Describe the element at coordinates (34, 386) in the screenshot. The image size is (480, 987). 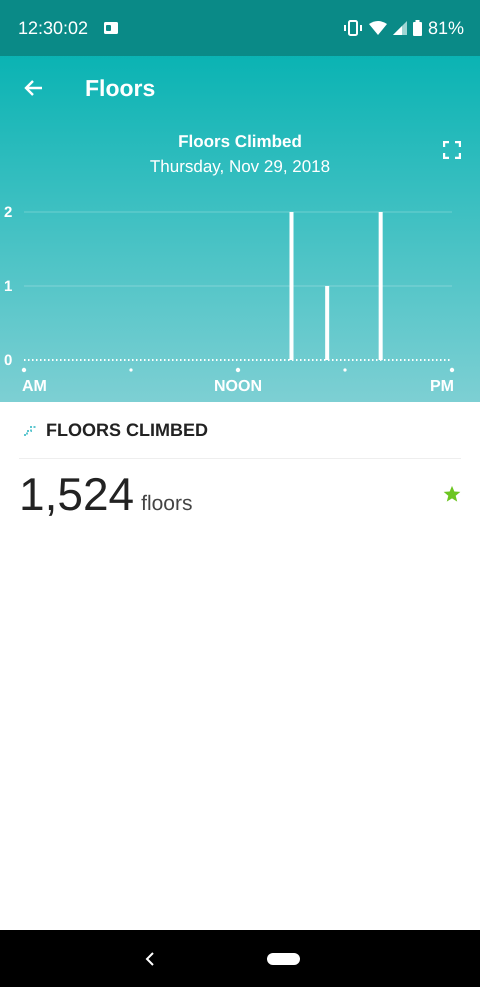
I see `x-axis-label: AM` at that location.